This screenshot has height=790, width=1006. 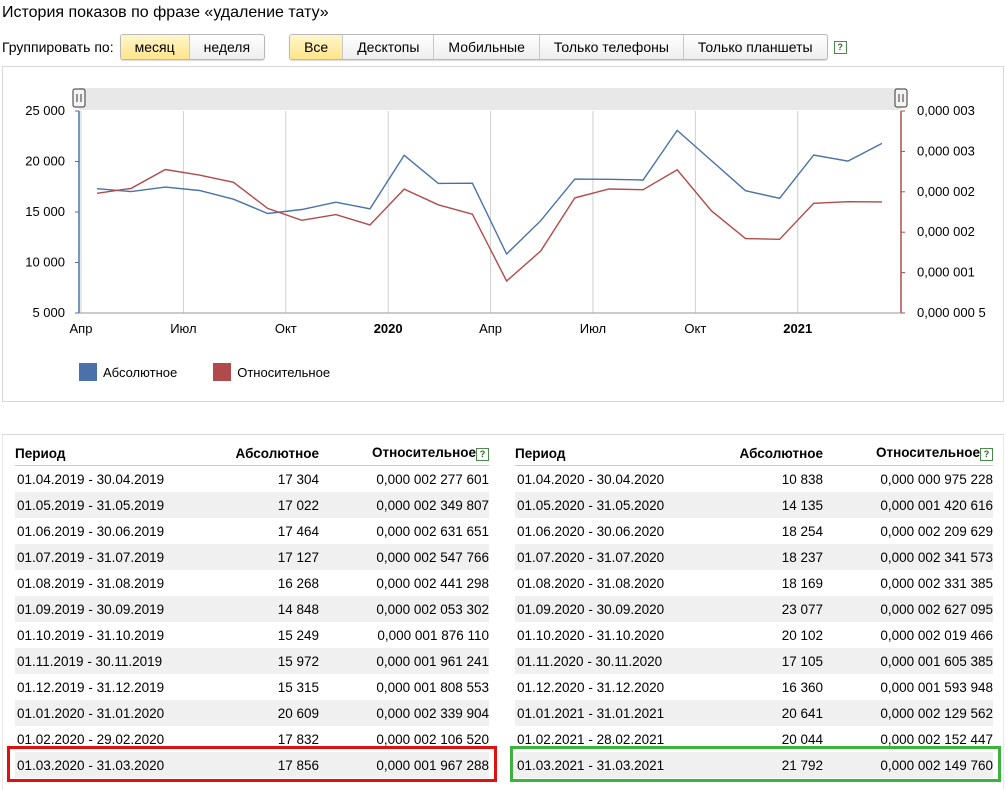 What do you see at coordinates (252, 453) in the screenshot?
I see `col-absolute-header: Абсолютное` at bounding box center [252, 453].